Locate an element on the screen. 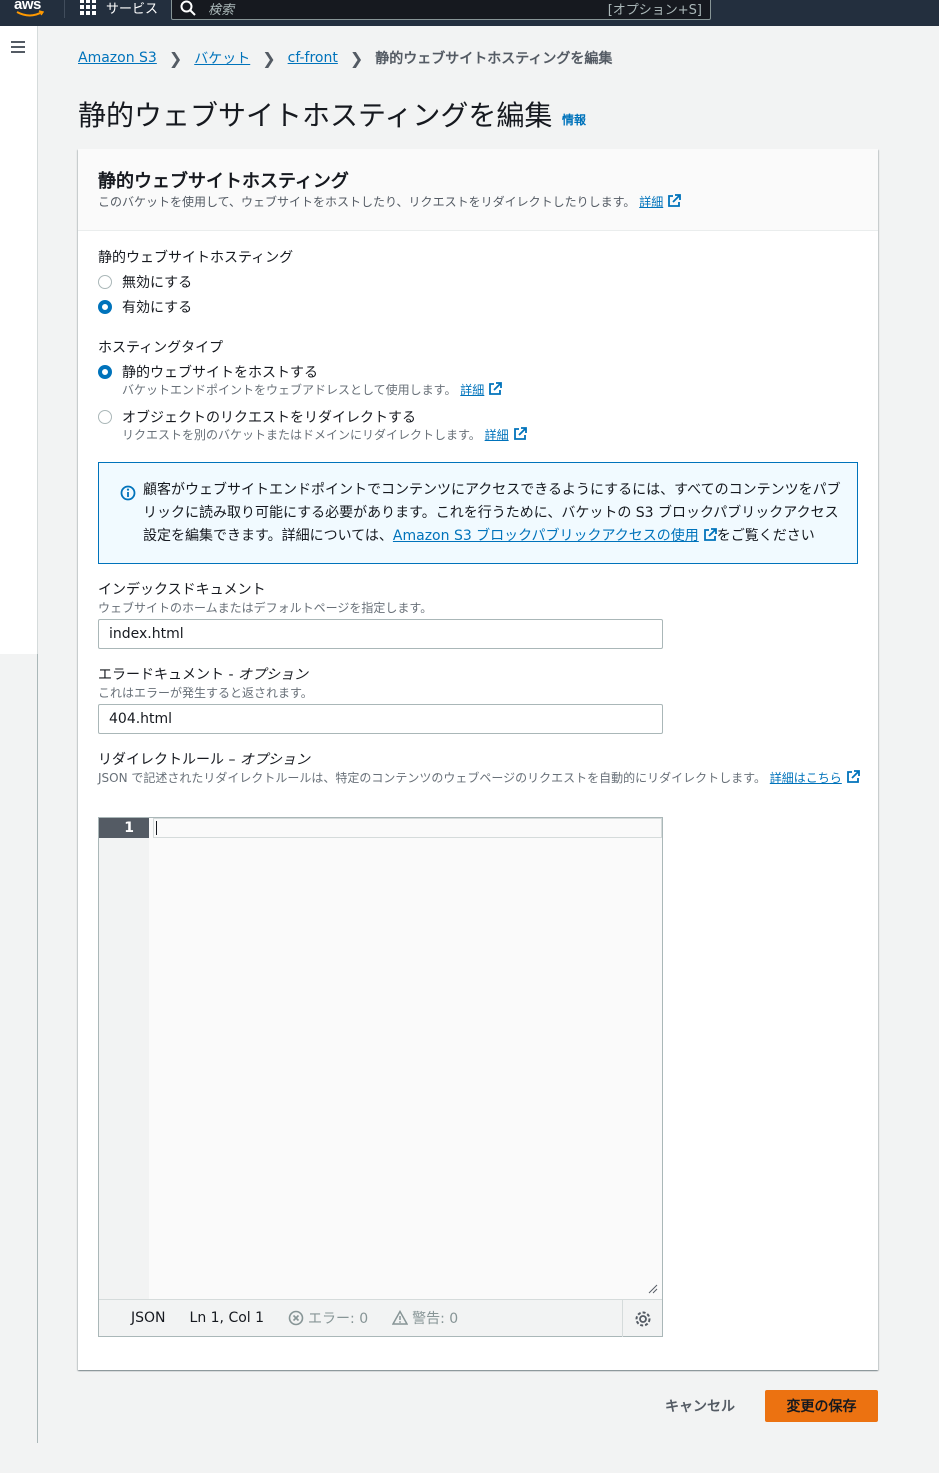 This screenshot has width=939, height=1473. editor-warnings-label: 警告: 0 is located at coordinates (435, 1319).